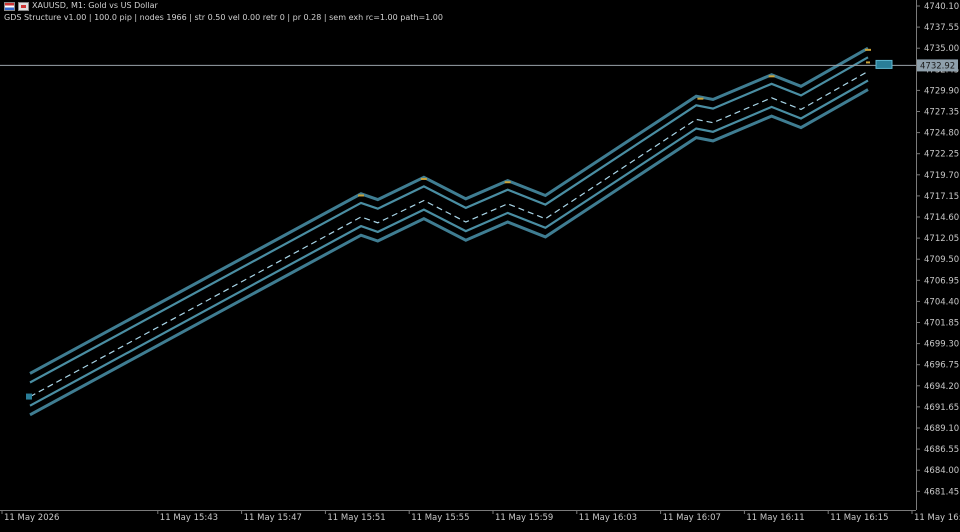 Image resolution: width=960 pixels, height=532 pixels. I want to click on y-tick-label: 4712.05, so click(941, 239).